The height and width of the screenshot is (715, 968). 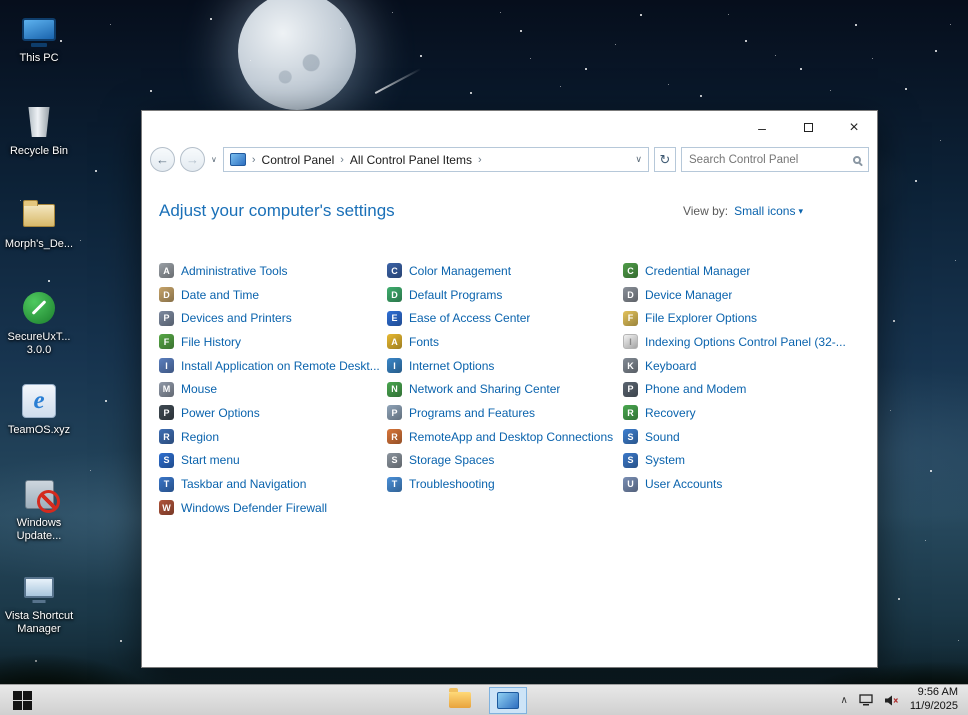 I want to click on titlebar: – ×, so click(x=509, y=127).